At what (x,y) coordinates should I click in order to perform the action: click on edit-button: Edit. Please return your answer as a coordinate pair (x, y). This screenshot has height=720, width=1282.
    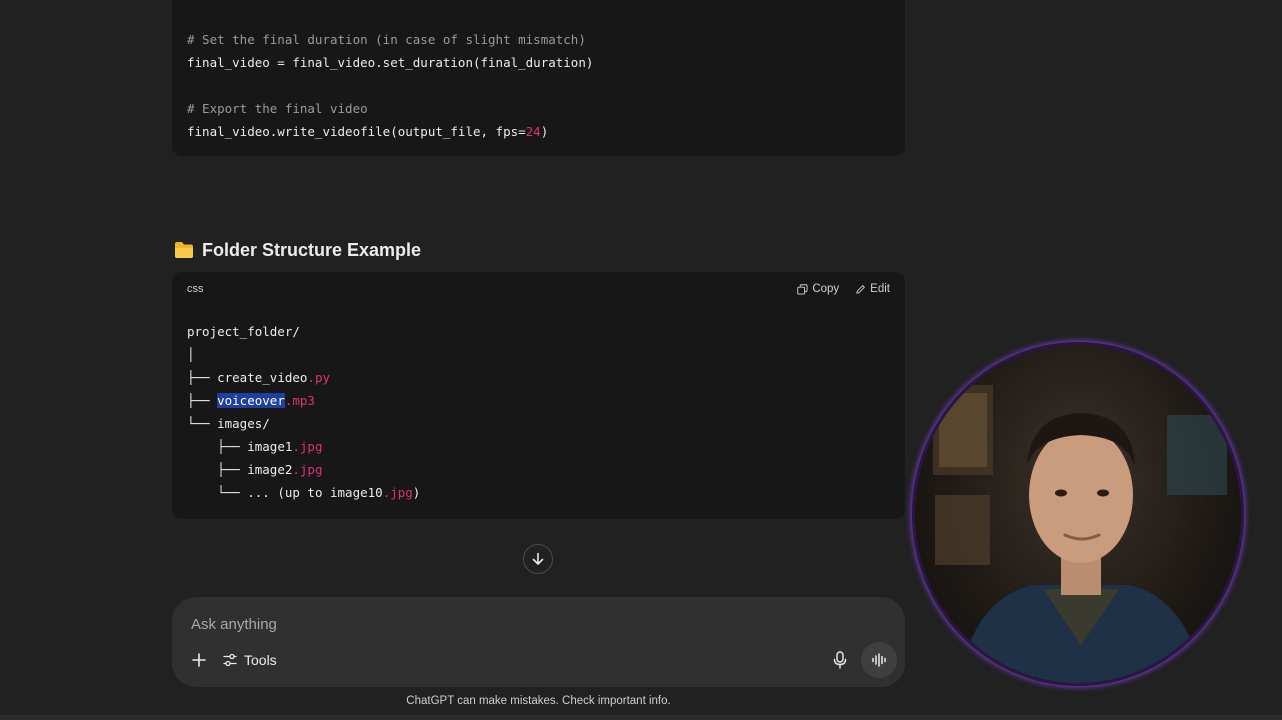
    Looking at the image, I should click on (872, 289).